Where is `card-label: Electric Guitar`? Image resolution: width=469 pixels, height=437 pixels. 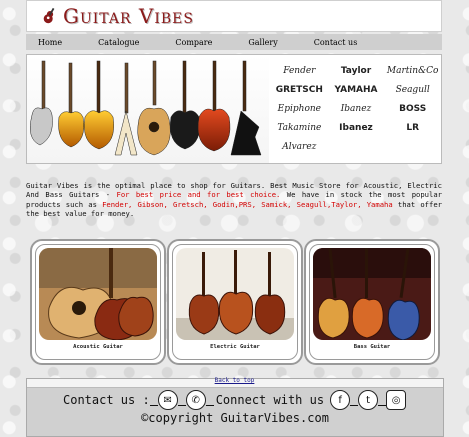 card-label: Electric Guitar is located at coordinates (235, 347).